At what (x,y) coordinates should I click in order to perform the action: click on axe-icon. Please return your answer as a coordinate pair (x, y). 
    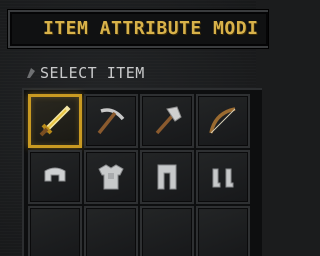
    Looking at the image, I should click on (168, 120).